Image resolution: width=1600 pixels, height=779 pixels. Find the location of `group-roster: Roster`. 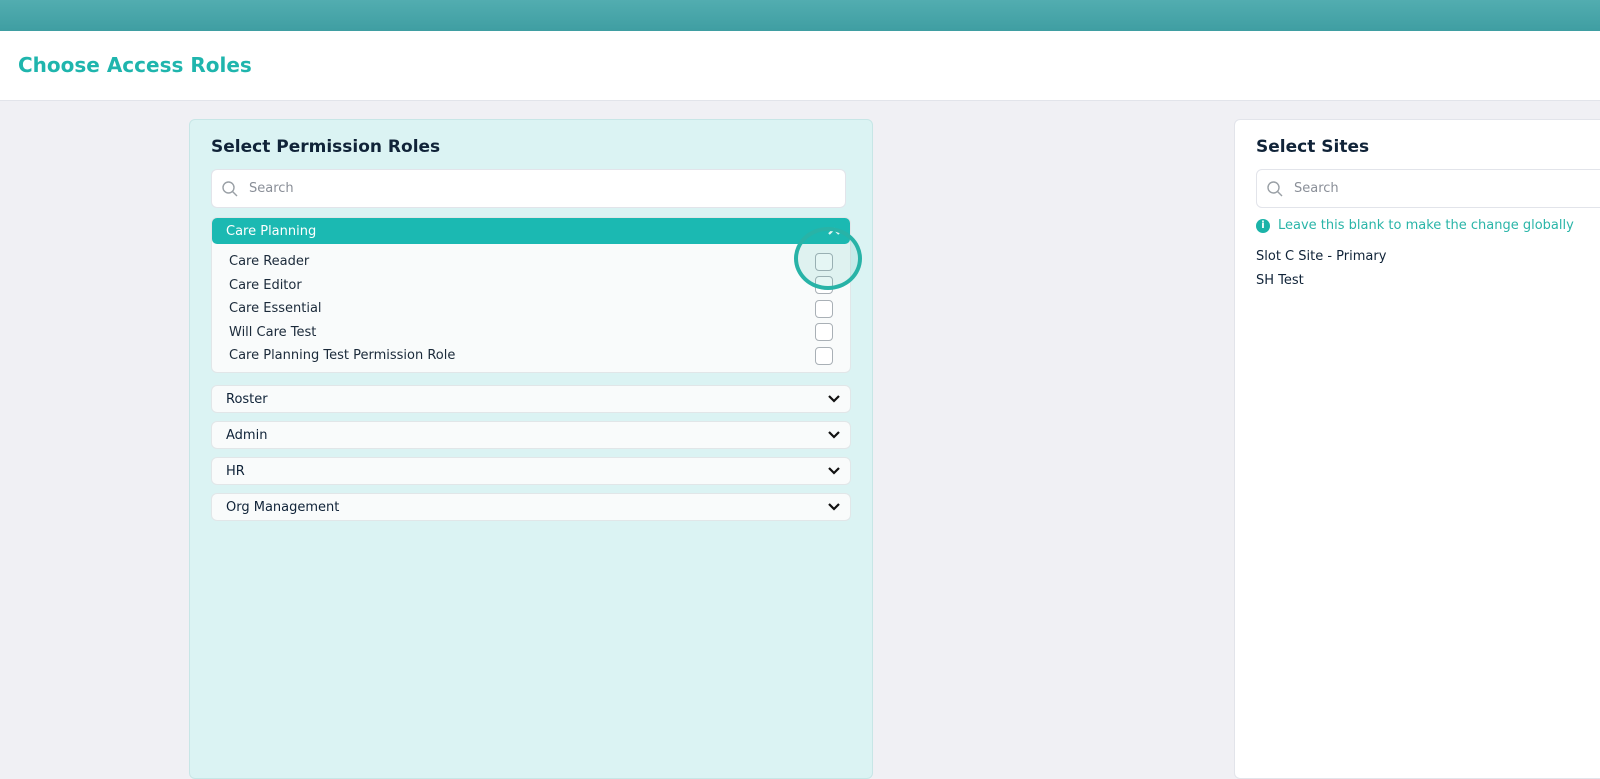

group-roster: Roster is located at coordinates (531, 399).